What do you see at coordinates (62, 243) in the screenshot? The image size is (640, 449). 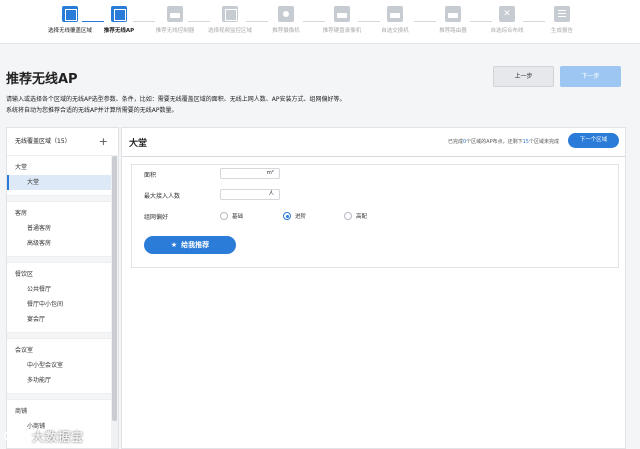 I see `area-item: 高级客房` at bounding box center [62, 243].